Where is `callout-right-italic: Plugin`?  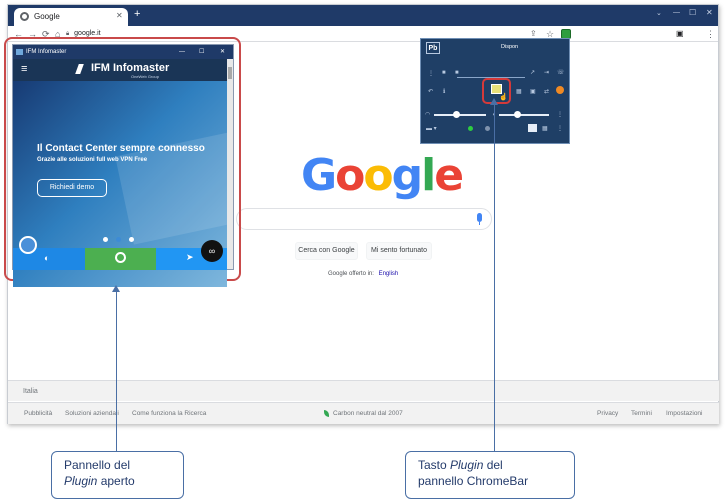 callout-right-italic: Plugin is located at coordinates (467, 465).